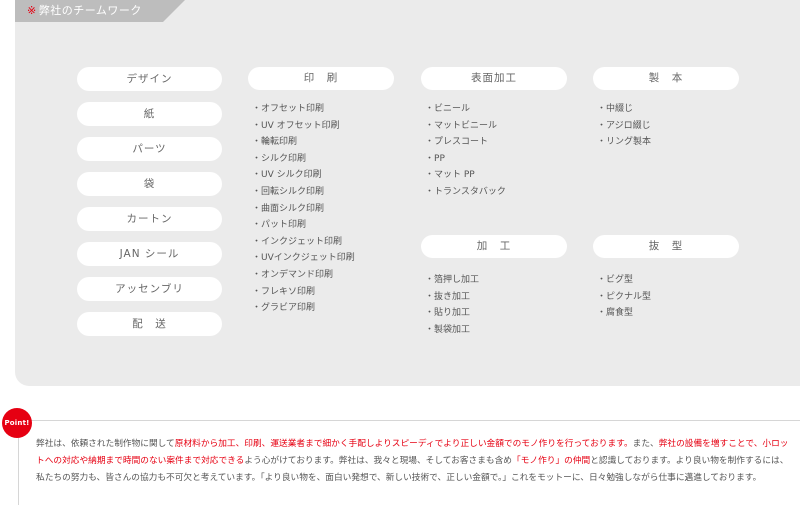  I want to click on list-item: フレキソ印刷, so click(303, 292).